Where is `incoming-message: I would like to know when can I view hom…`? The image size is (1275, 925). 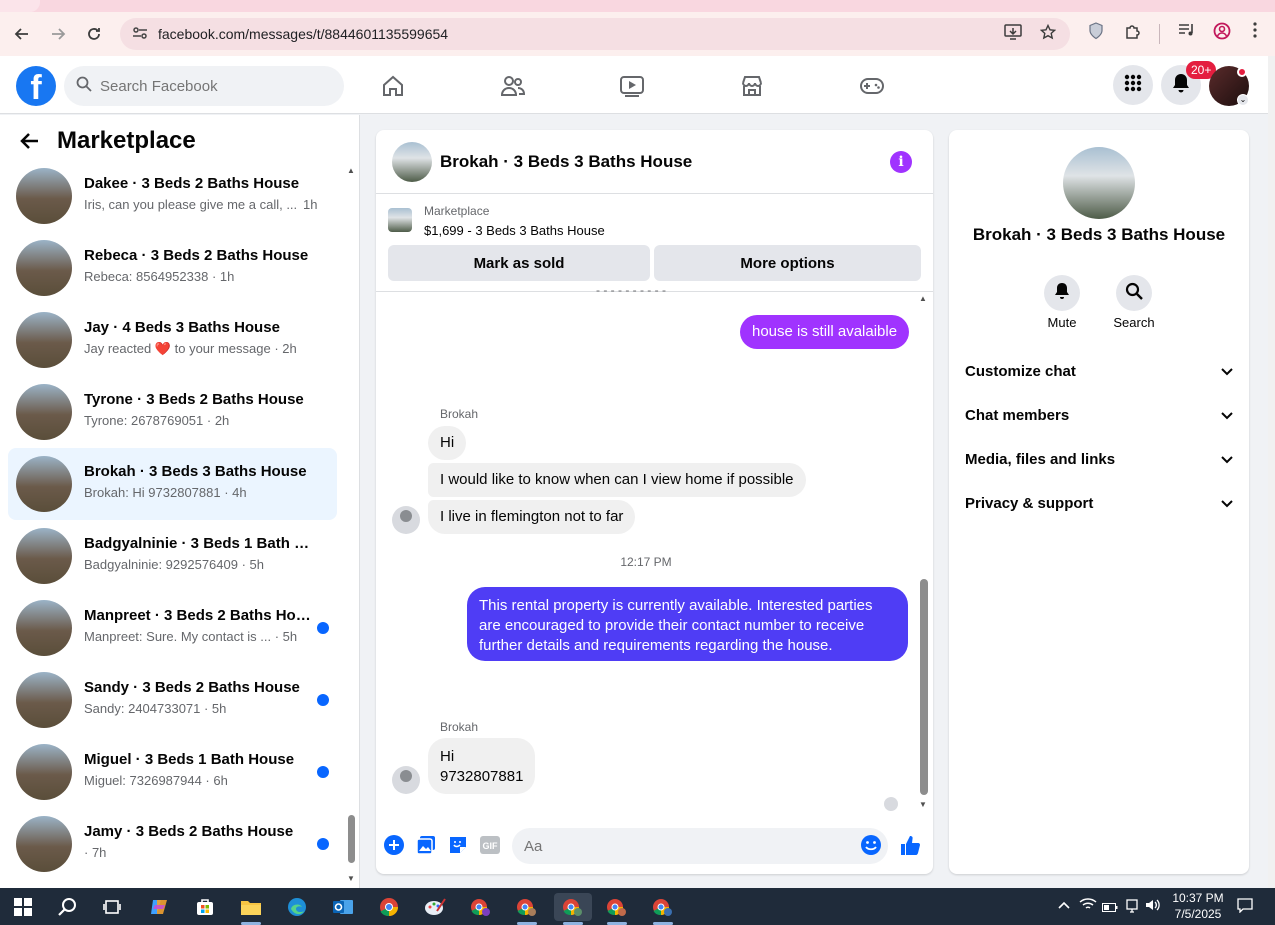
incoming-message: I would like to know when can I view hom… is located at coordinates (617, 480).